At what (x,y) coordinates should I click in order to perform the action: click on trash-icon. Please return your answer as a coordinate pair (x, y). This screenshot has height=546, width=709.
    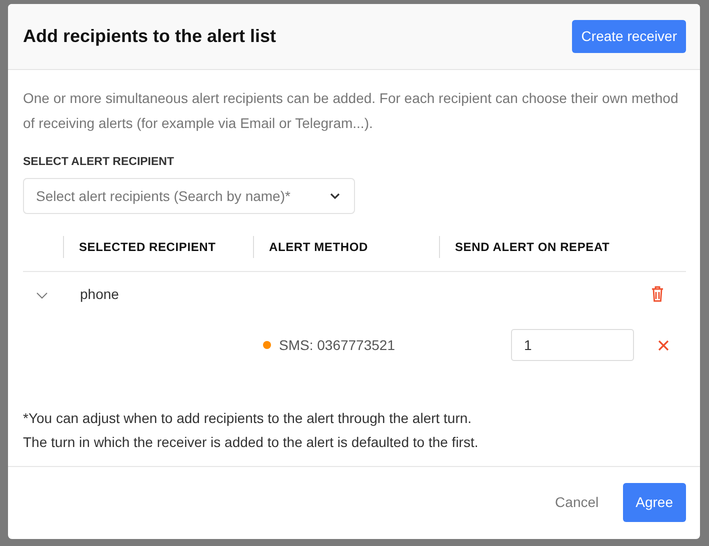
    Looking at the image, I should click on (657, 294).